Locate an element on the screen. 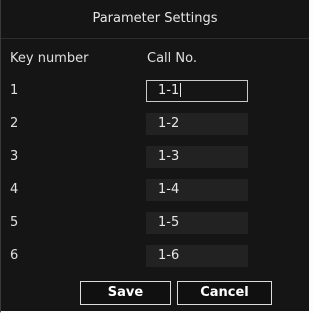 The image size is (320, 313). call-no-input-4: 1-4 is located at coordinates (197, 190).